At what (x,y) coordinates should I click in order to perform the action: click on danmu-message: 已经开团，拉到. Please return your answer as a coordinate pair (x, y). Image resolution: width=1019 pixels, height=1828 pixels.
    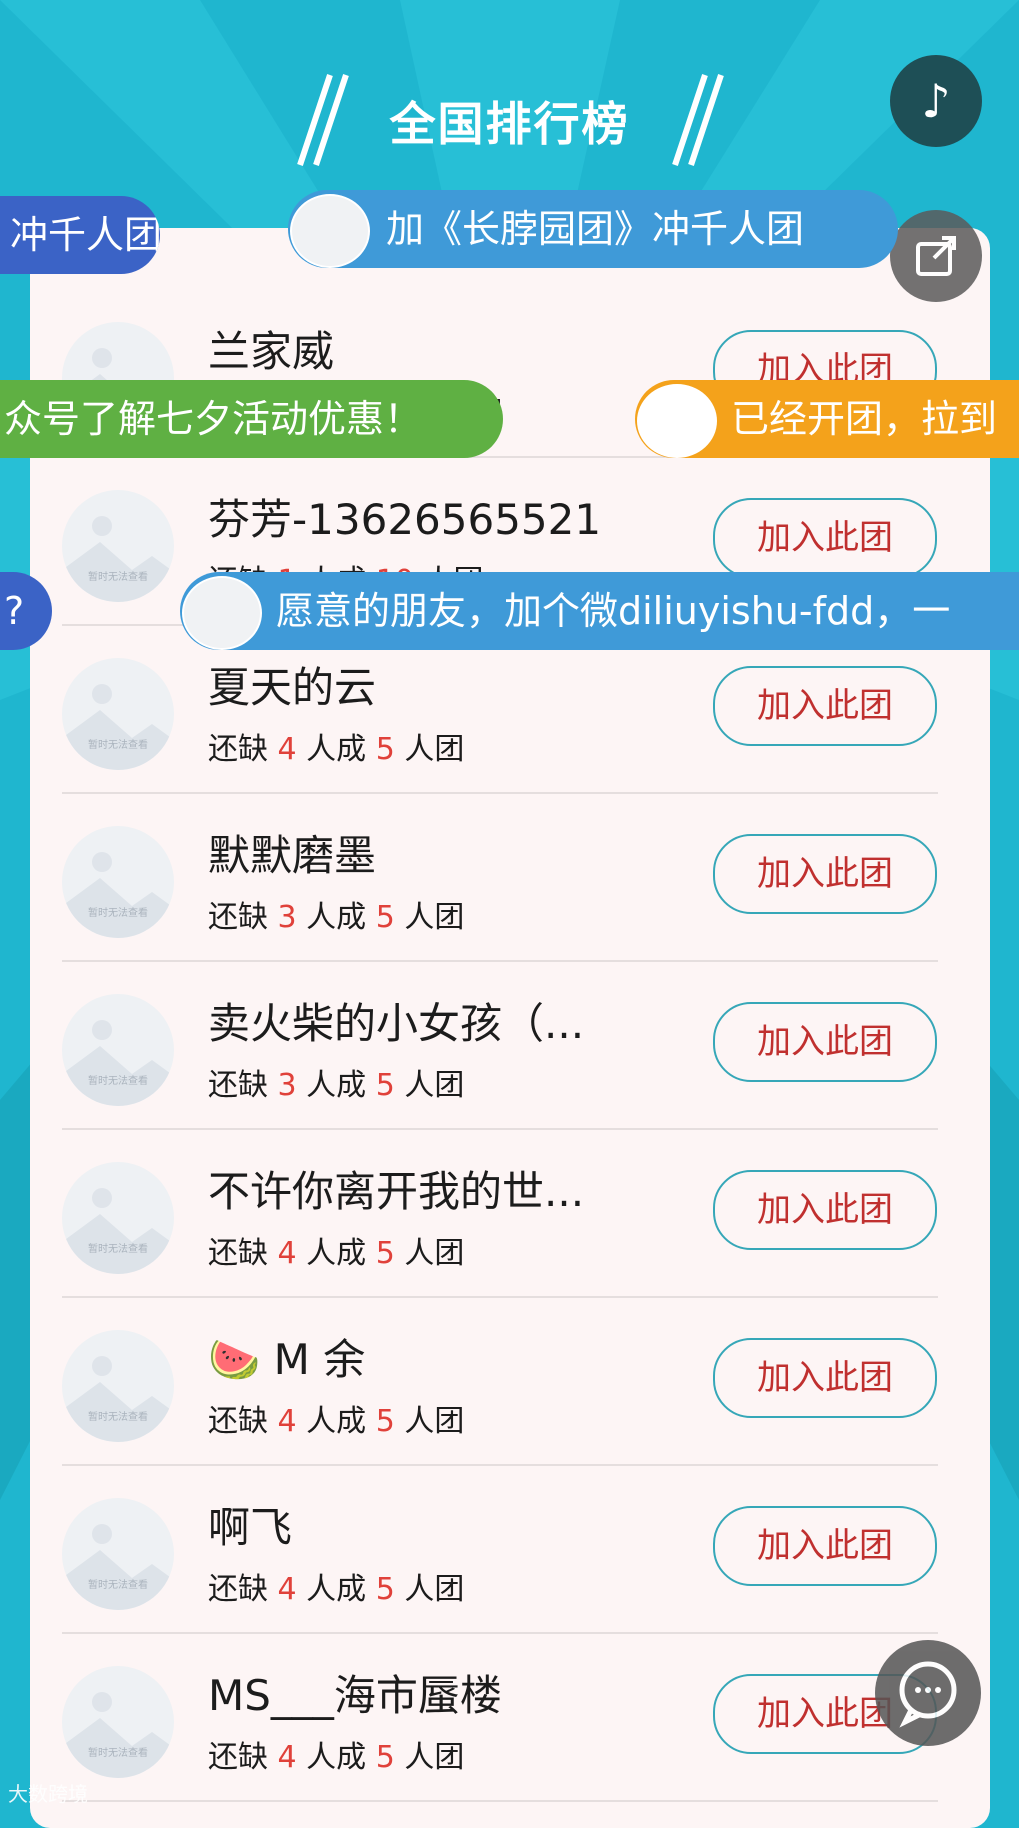
    Looking at the image, I should click on (827, 419).